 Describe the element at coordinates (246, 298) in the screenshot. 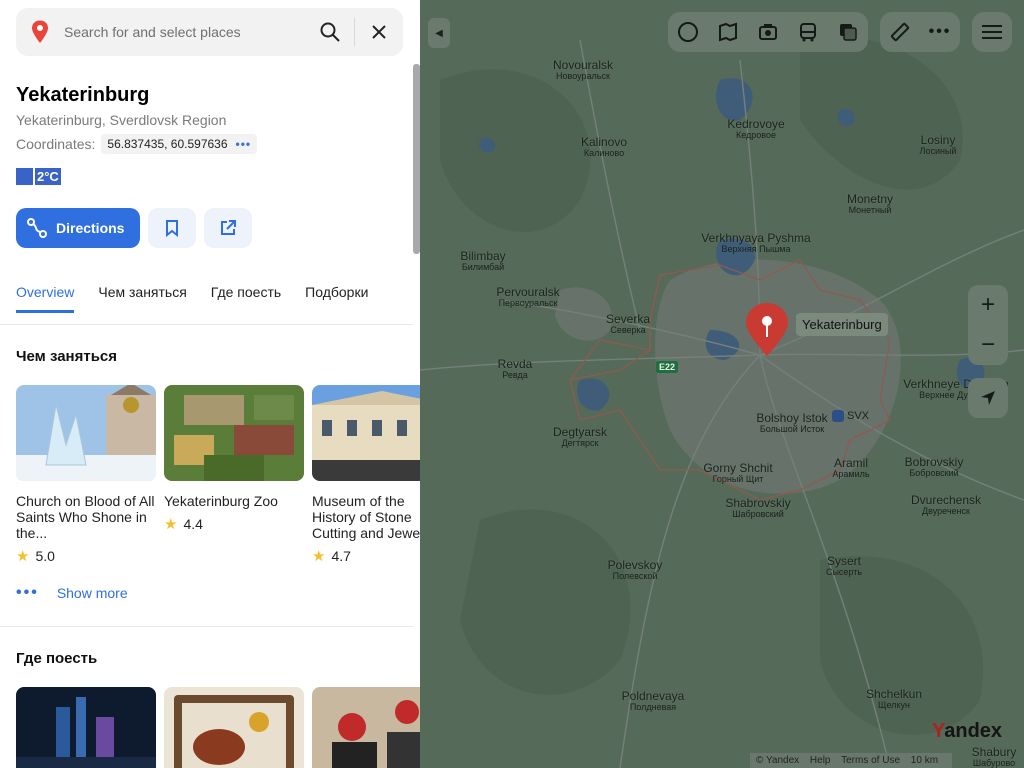

I see `tab-where-to-eat: Где поесть` at that location.